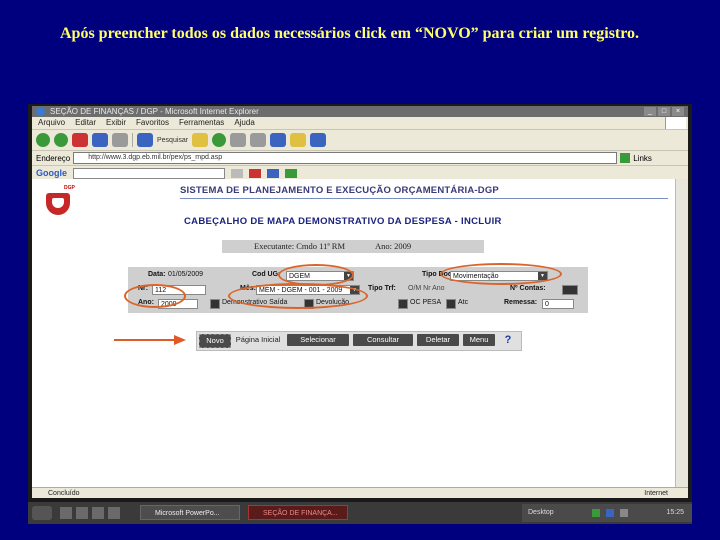  Describe the element at coordinates (278, 140) in the screenshot. I see `edit-icon` at that location.